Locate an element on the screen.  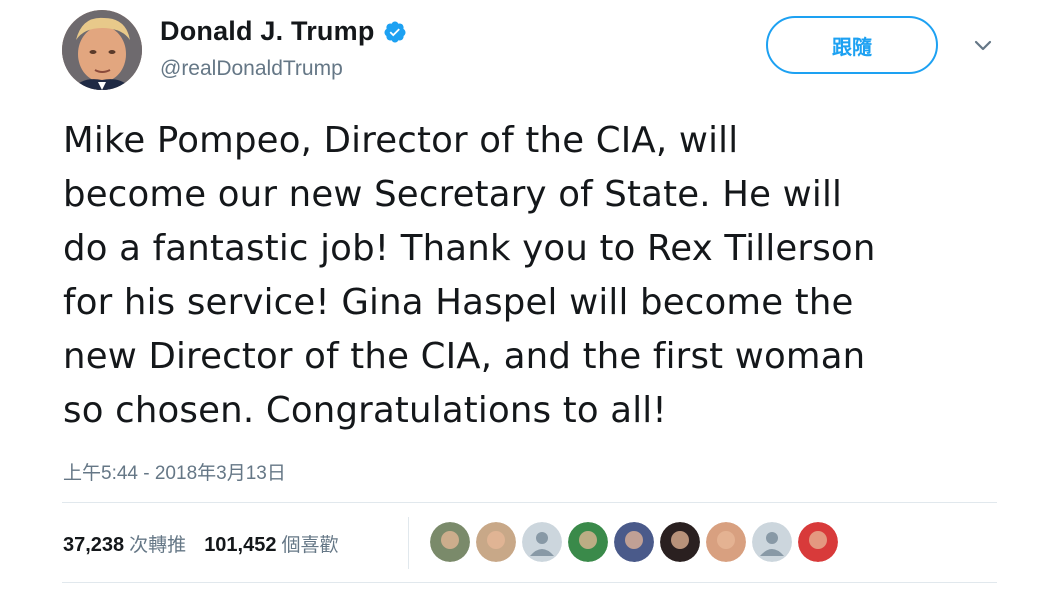
tweet-stats: 37,238 次轉推 101,452 個喜歡 is located at coordinates (210, 543).